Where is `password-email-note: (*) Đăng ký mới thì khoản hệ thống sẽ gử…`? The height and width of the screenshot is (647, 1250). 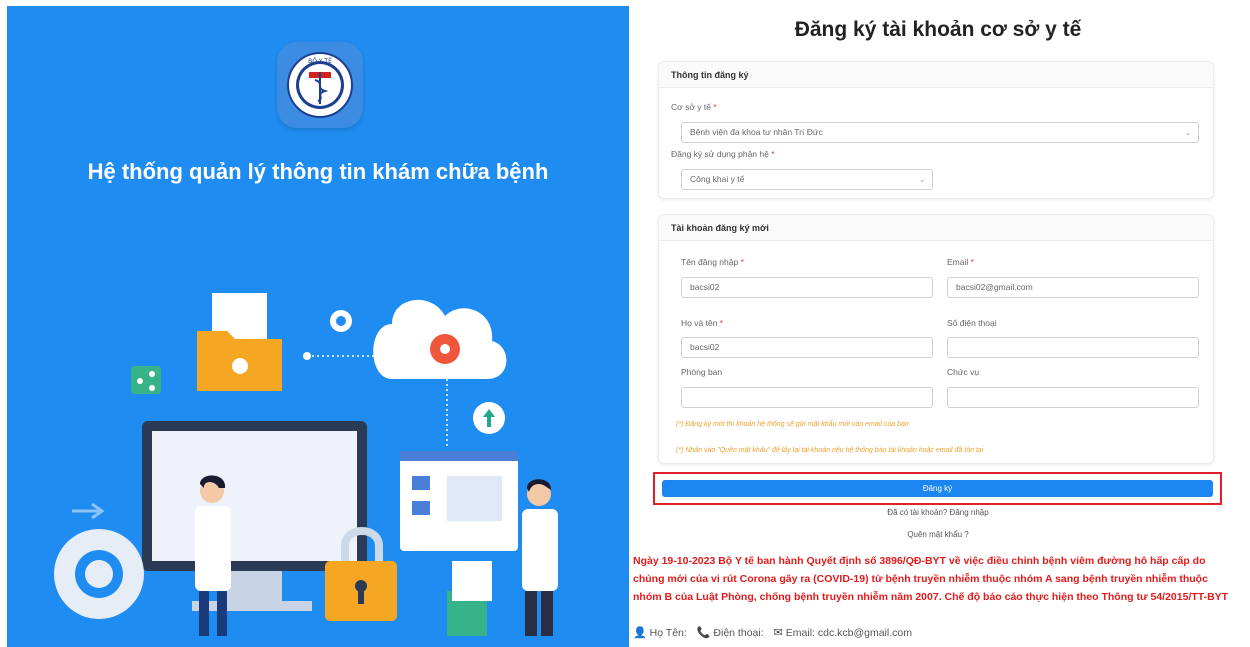
password-email-note: (*) Đăng ký mới thì khoản hệ thống sẽ gử… is located at coordinates (792, 424).